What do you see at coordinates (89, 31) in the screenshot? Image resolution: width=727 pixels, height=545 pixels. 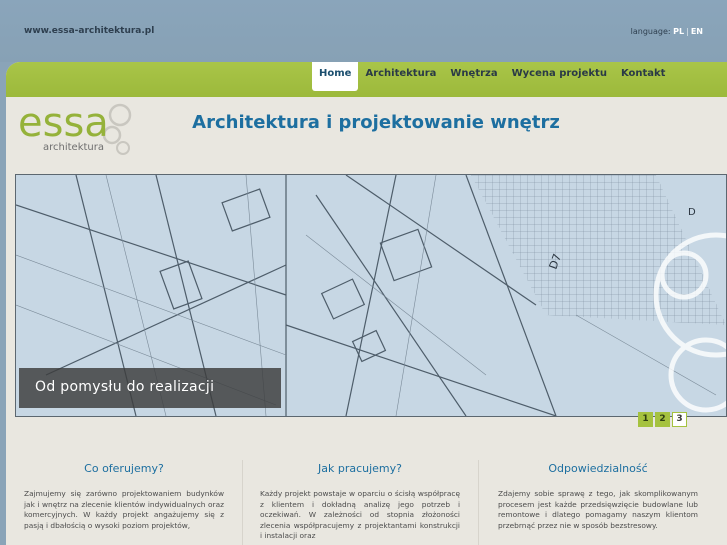 I see `site-url: www.essa-architektura.pl` at bounding box center [89, 31].